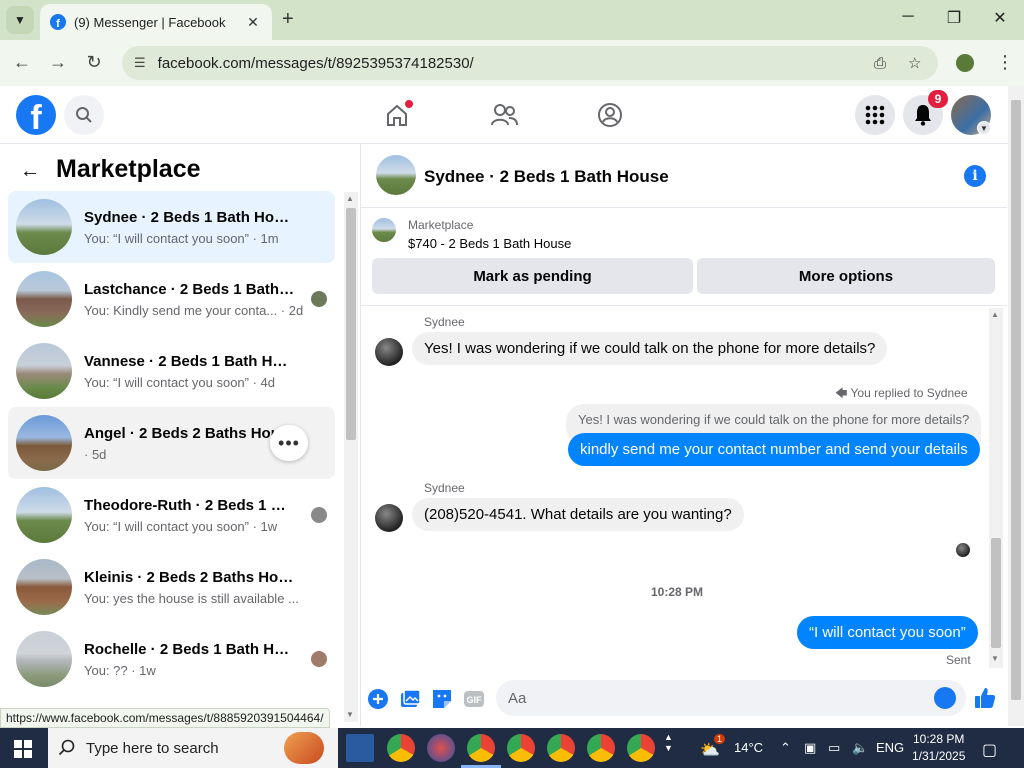  Describe the element at coordinates (860, 748) in the screenshot. I see `volume-icon: 🔈` at that location.